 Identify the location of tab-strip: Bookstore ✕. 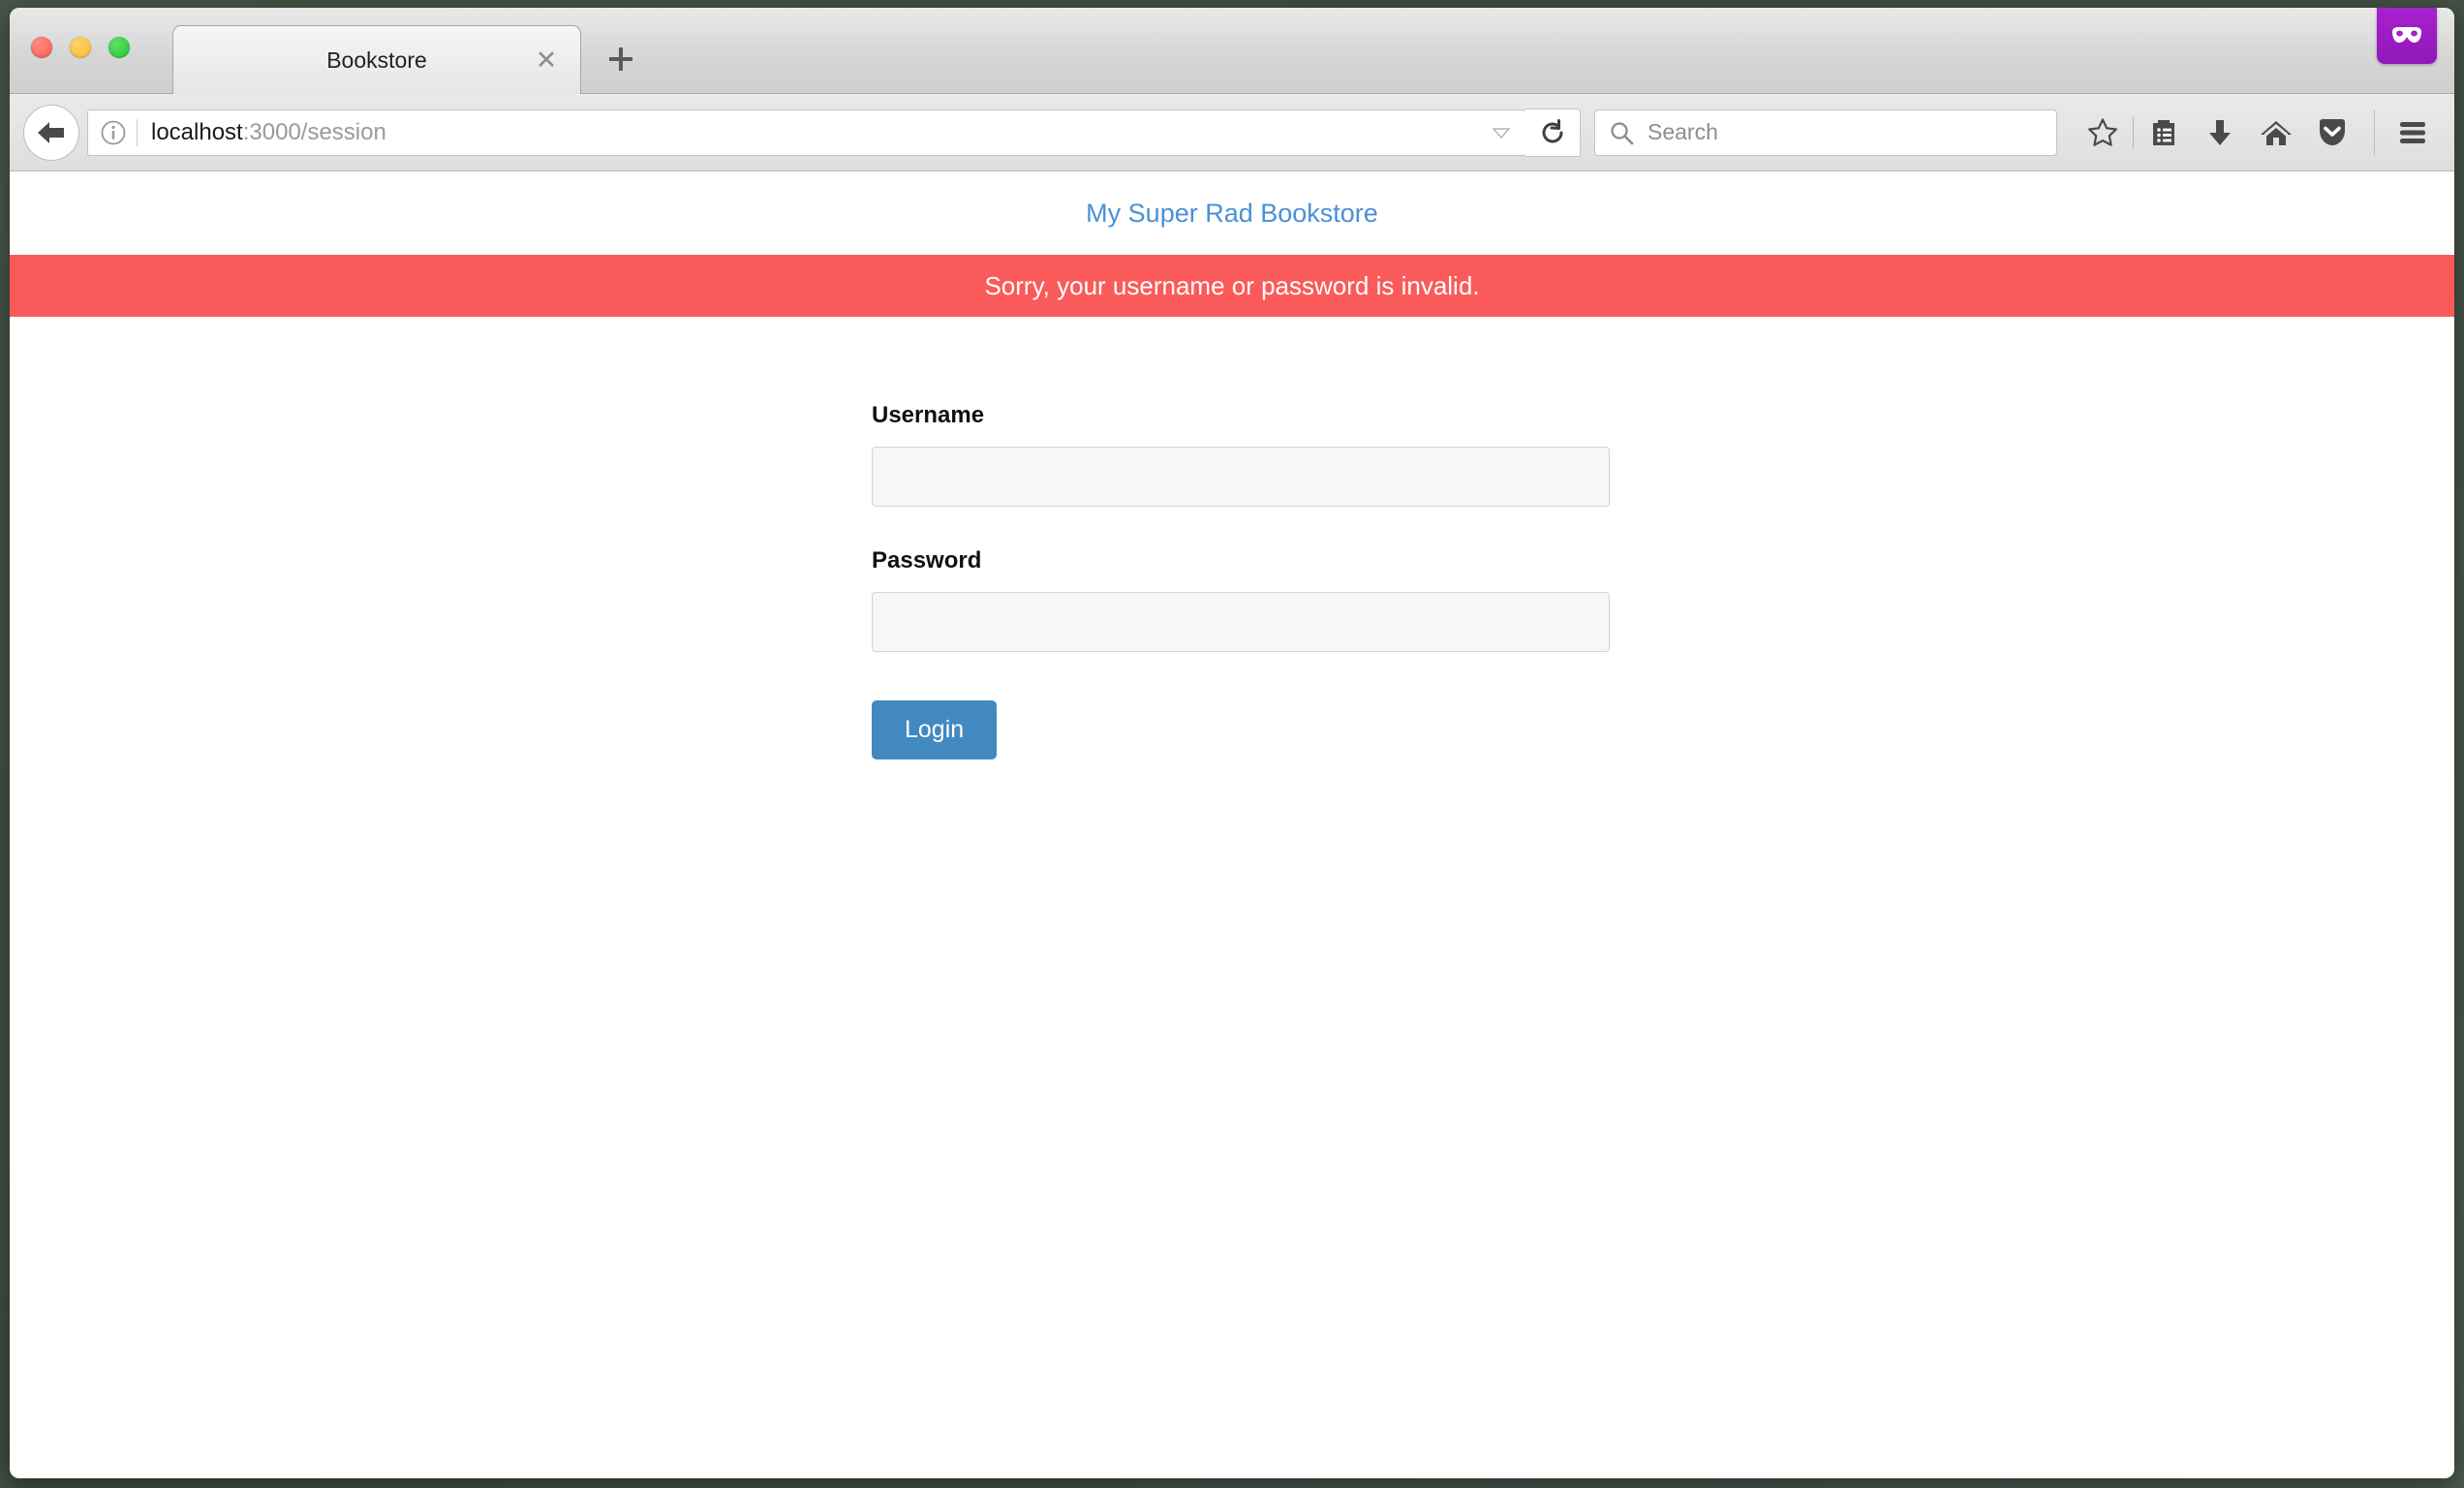
(1232, 51).